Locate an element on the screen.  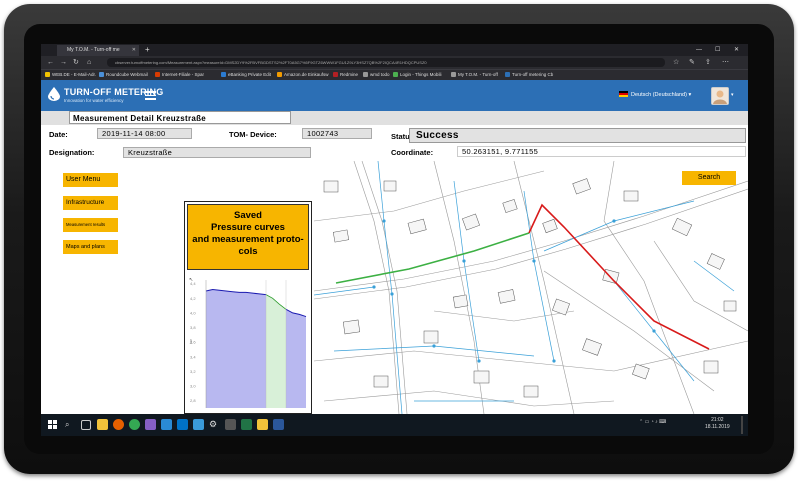
windows-taskbar: ⌕ ⚙ ⌃ ▭ ◔ ♪ ⌨ 21:02 18.11.2019 is located at coordinates (394, 425).